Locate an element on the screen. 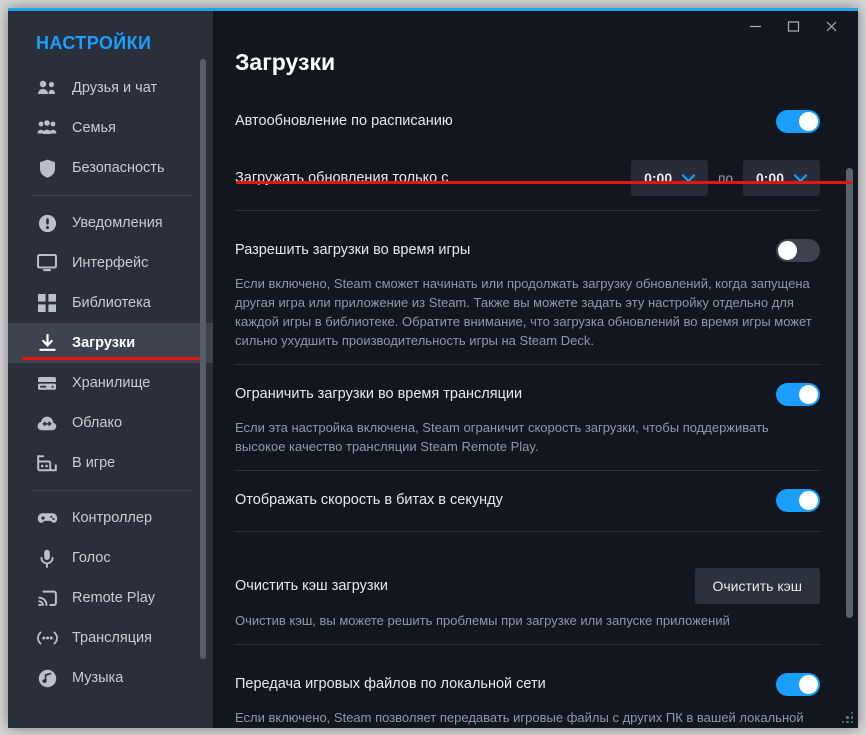 The width and height of the screenshot is (866, 735). display-rate-in-bits-toggle is located at coordinates (798, 500).